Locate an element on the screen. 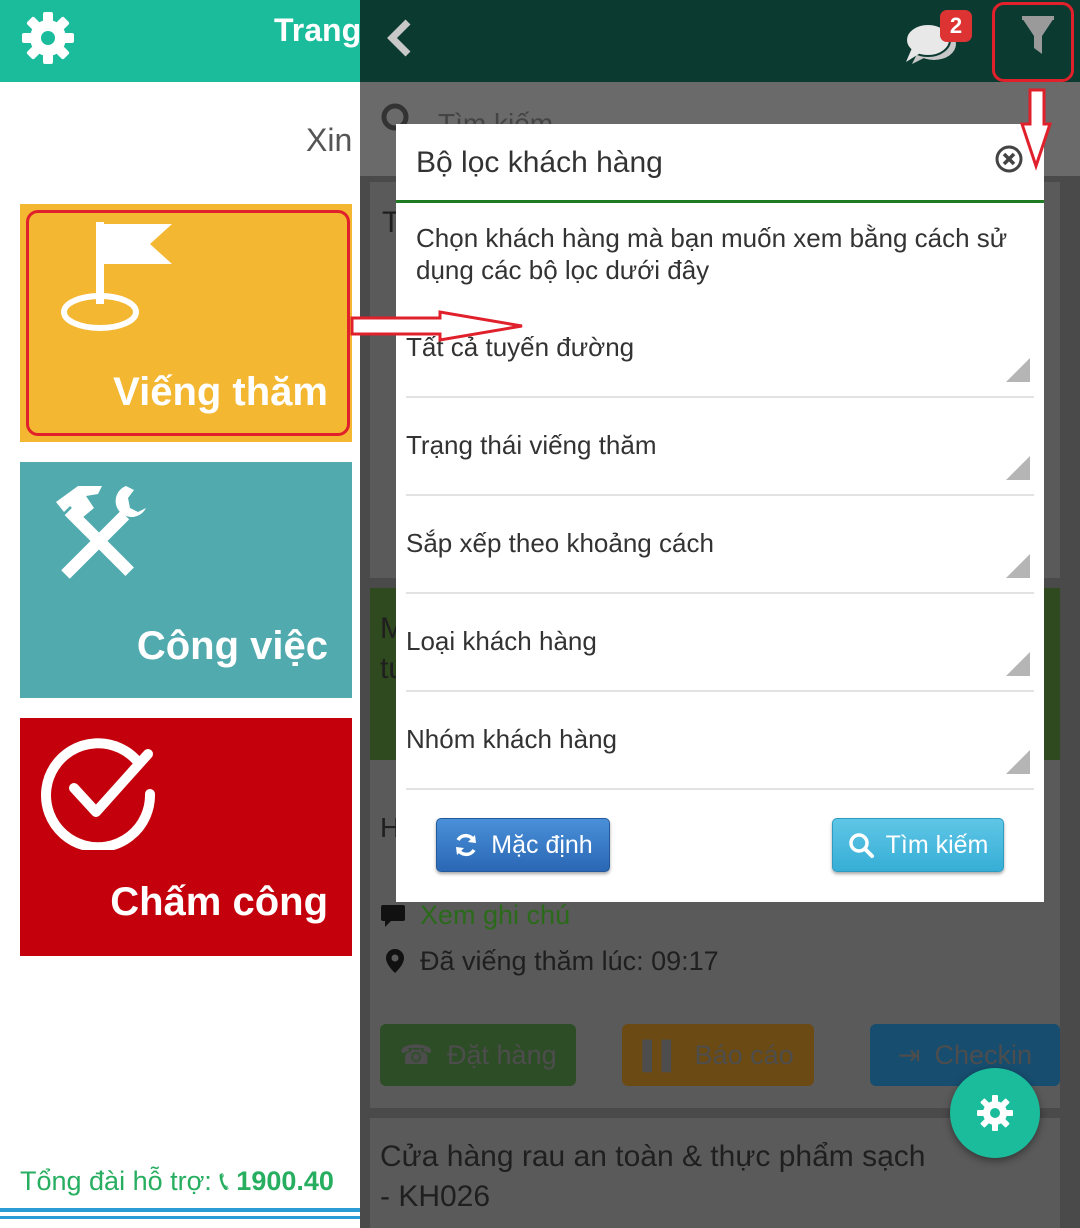 Image resolution: width=1080 pixels, height=1228 pixels. select-value: Trạng thái viếng thăm is located at coordinates (531, 445).